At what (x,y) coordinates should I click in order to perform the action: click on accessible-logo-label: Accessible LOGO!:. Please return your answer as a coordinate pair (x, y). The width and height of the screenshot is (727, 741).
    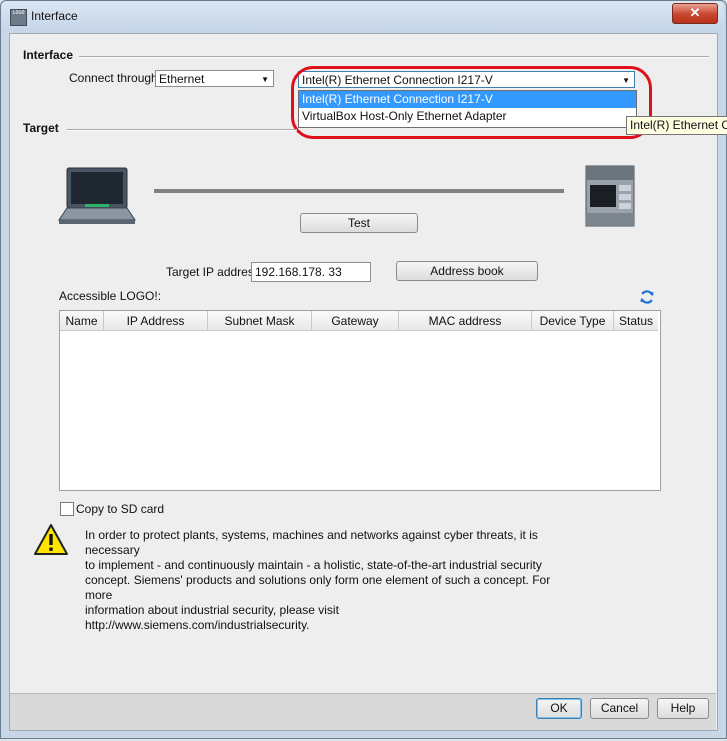
    Looking at the image, I should click on (110, 296).